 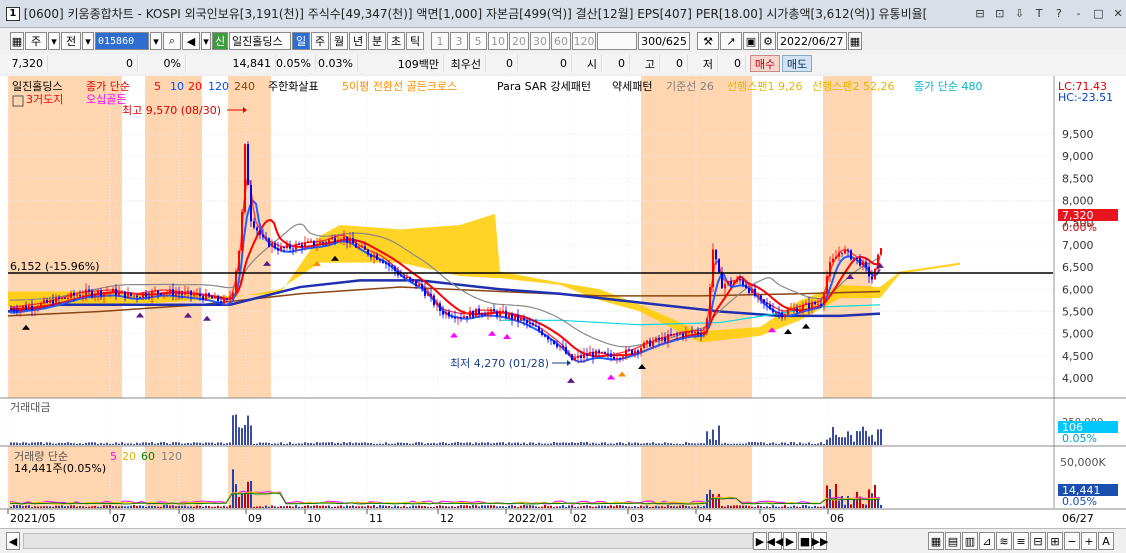 I want to click on tool-icon-4: ⊿, so click(x=987, y=541).